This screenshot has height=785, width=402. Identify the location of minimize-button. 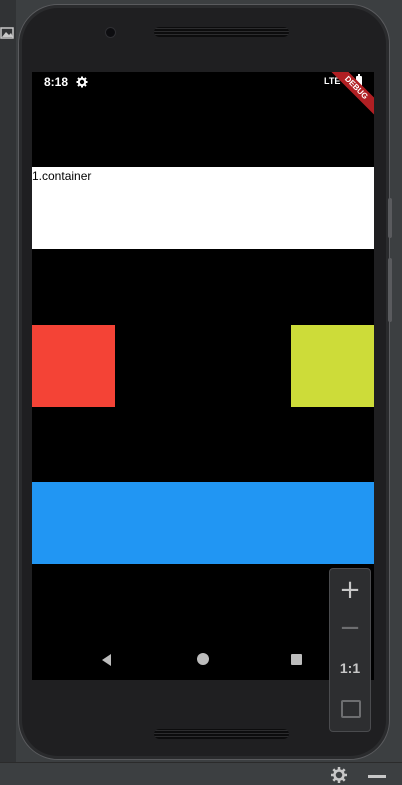
(377, 776).